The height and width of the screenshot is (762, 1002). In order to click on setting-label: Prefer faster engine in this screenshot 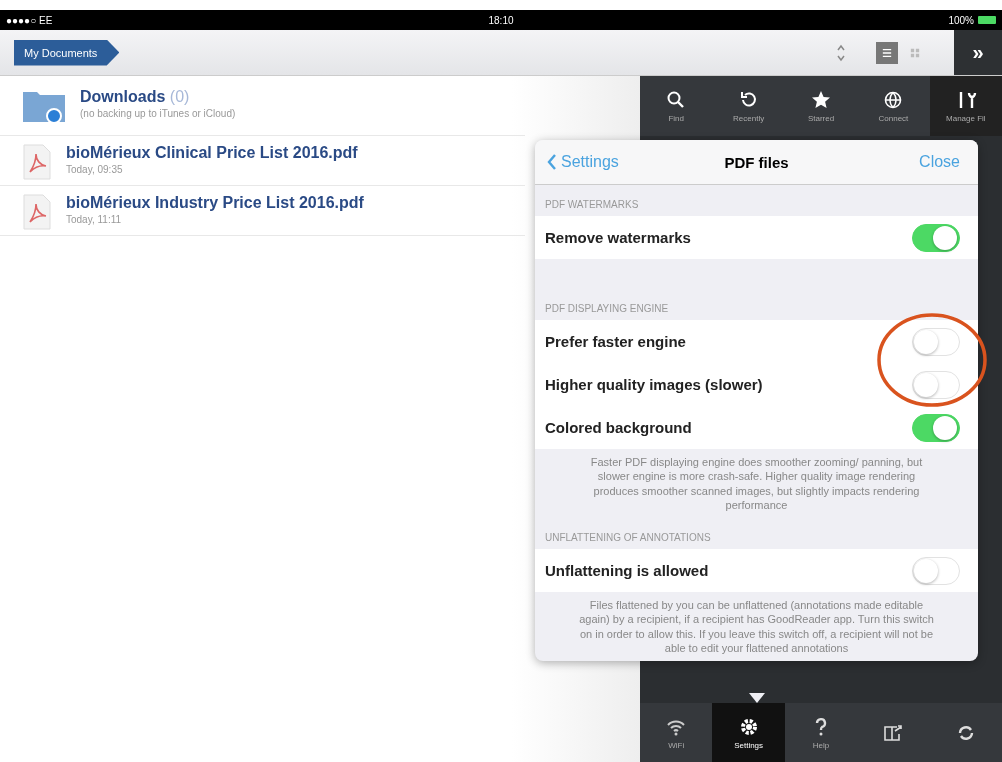, I will do `click(615, 341)`.